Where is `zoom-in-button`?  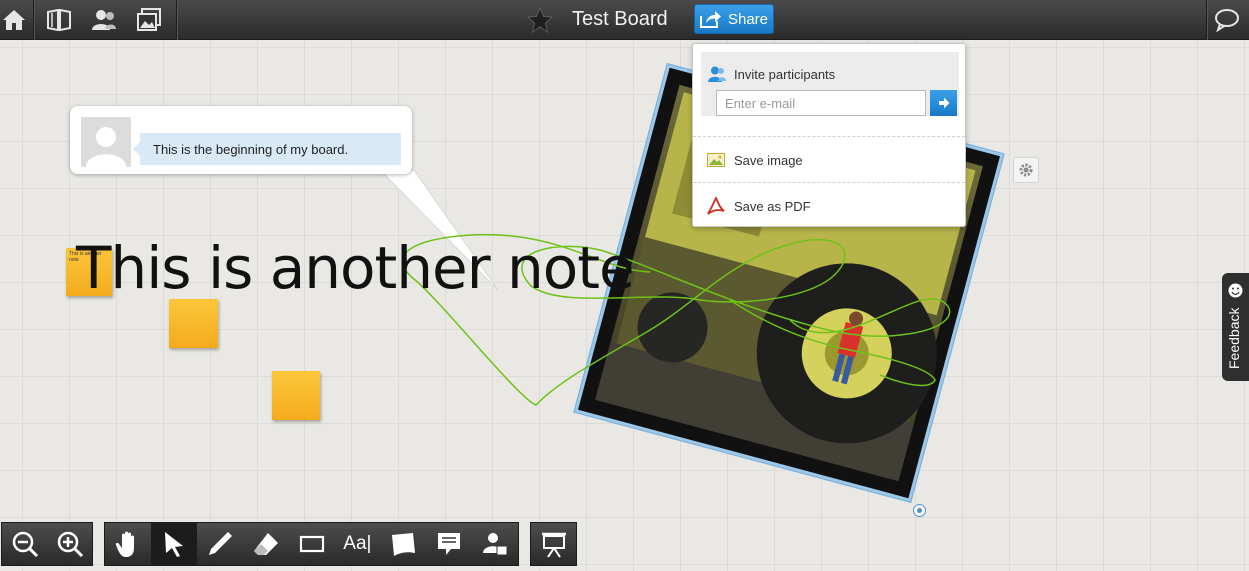
zoom-in-button is located at coordinates (69, 544).